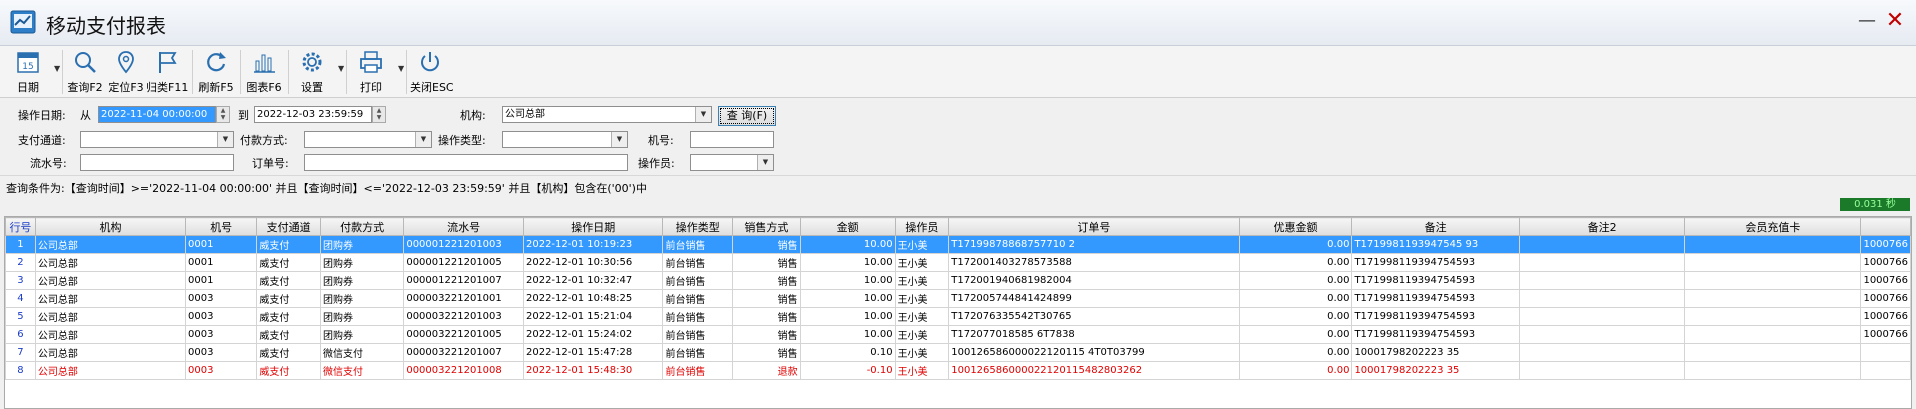 This screenshot has height=409, width=1916. I want to click on chart-button: 图表F6, so click(264, 72).